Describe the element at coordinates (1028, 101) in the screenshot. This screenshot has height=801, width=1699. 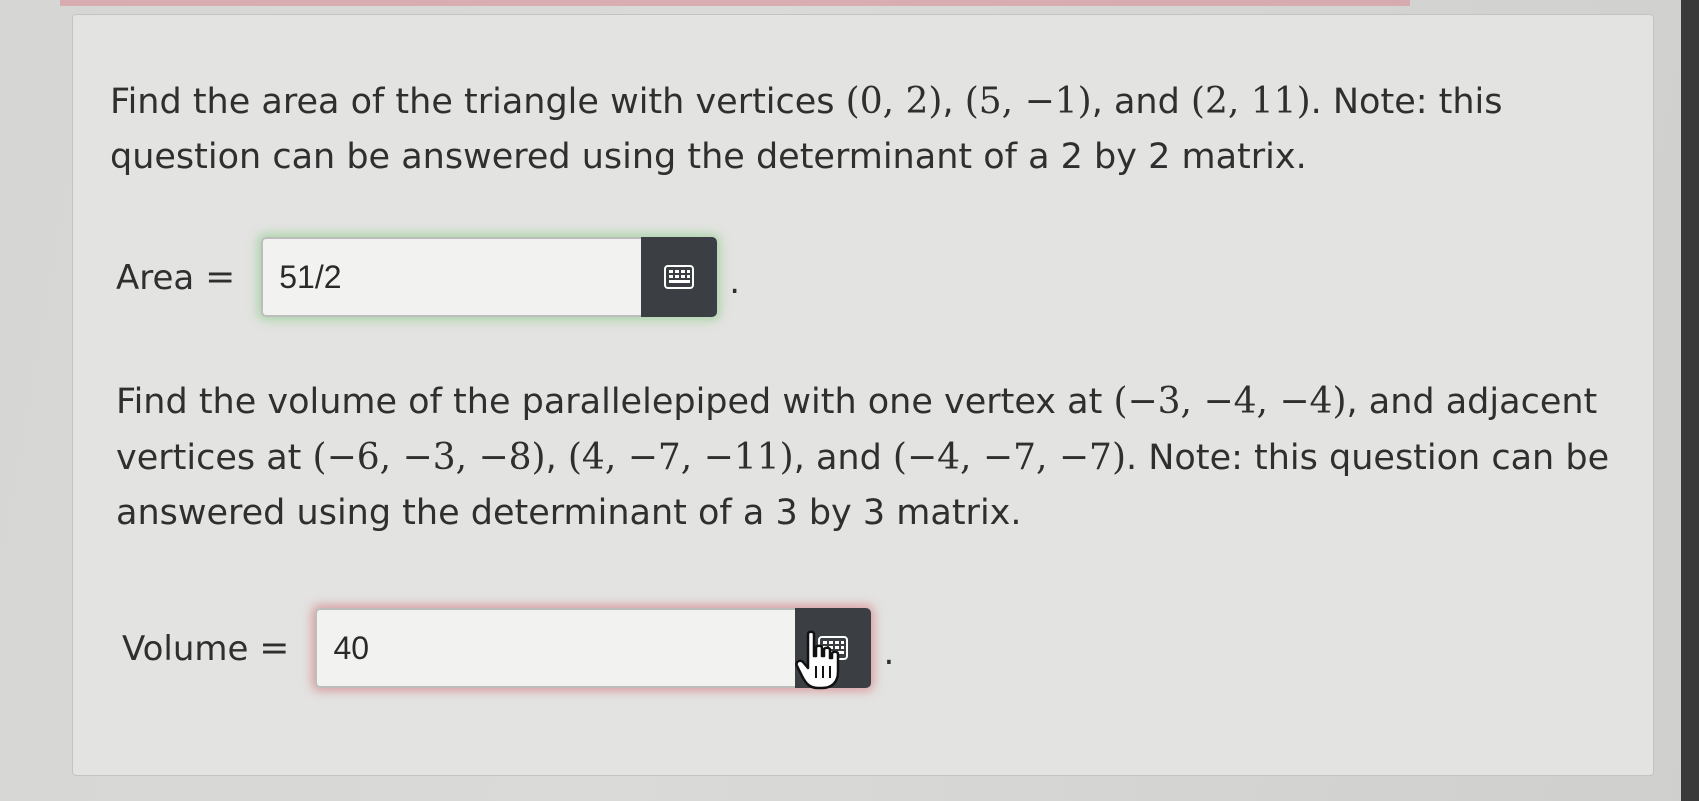
I see `q1-vertex-b: (5, −1)` at that location.